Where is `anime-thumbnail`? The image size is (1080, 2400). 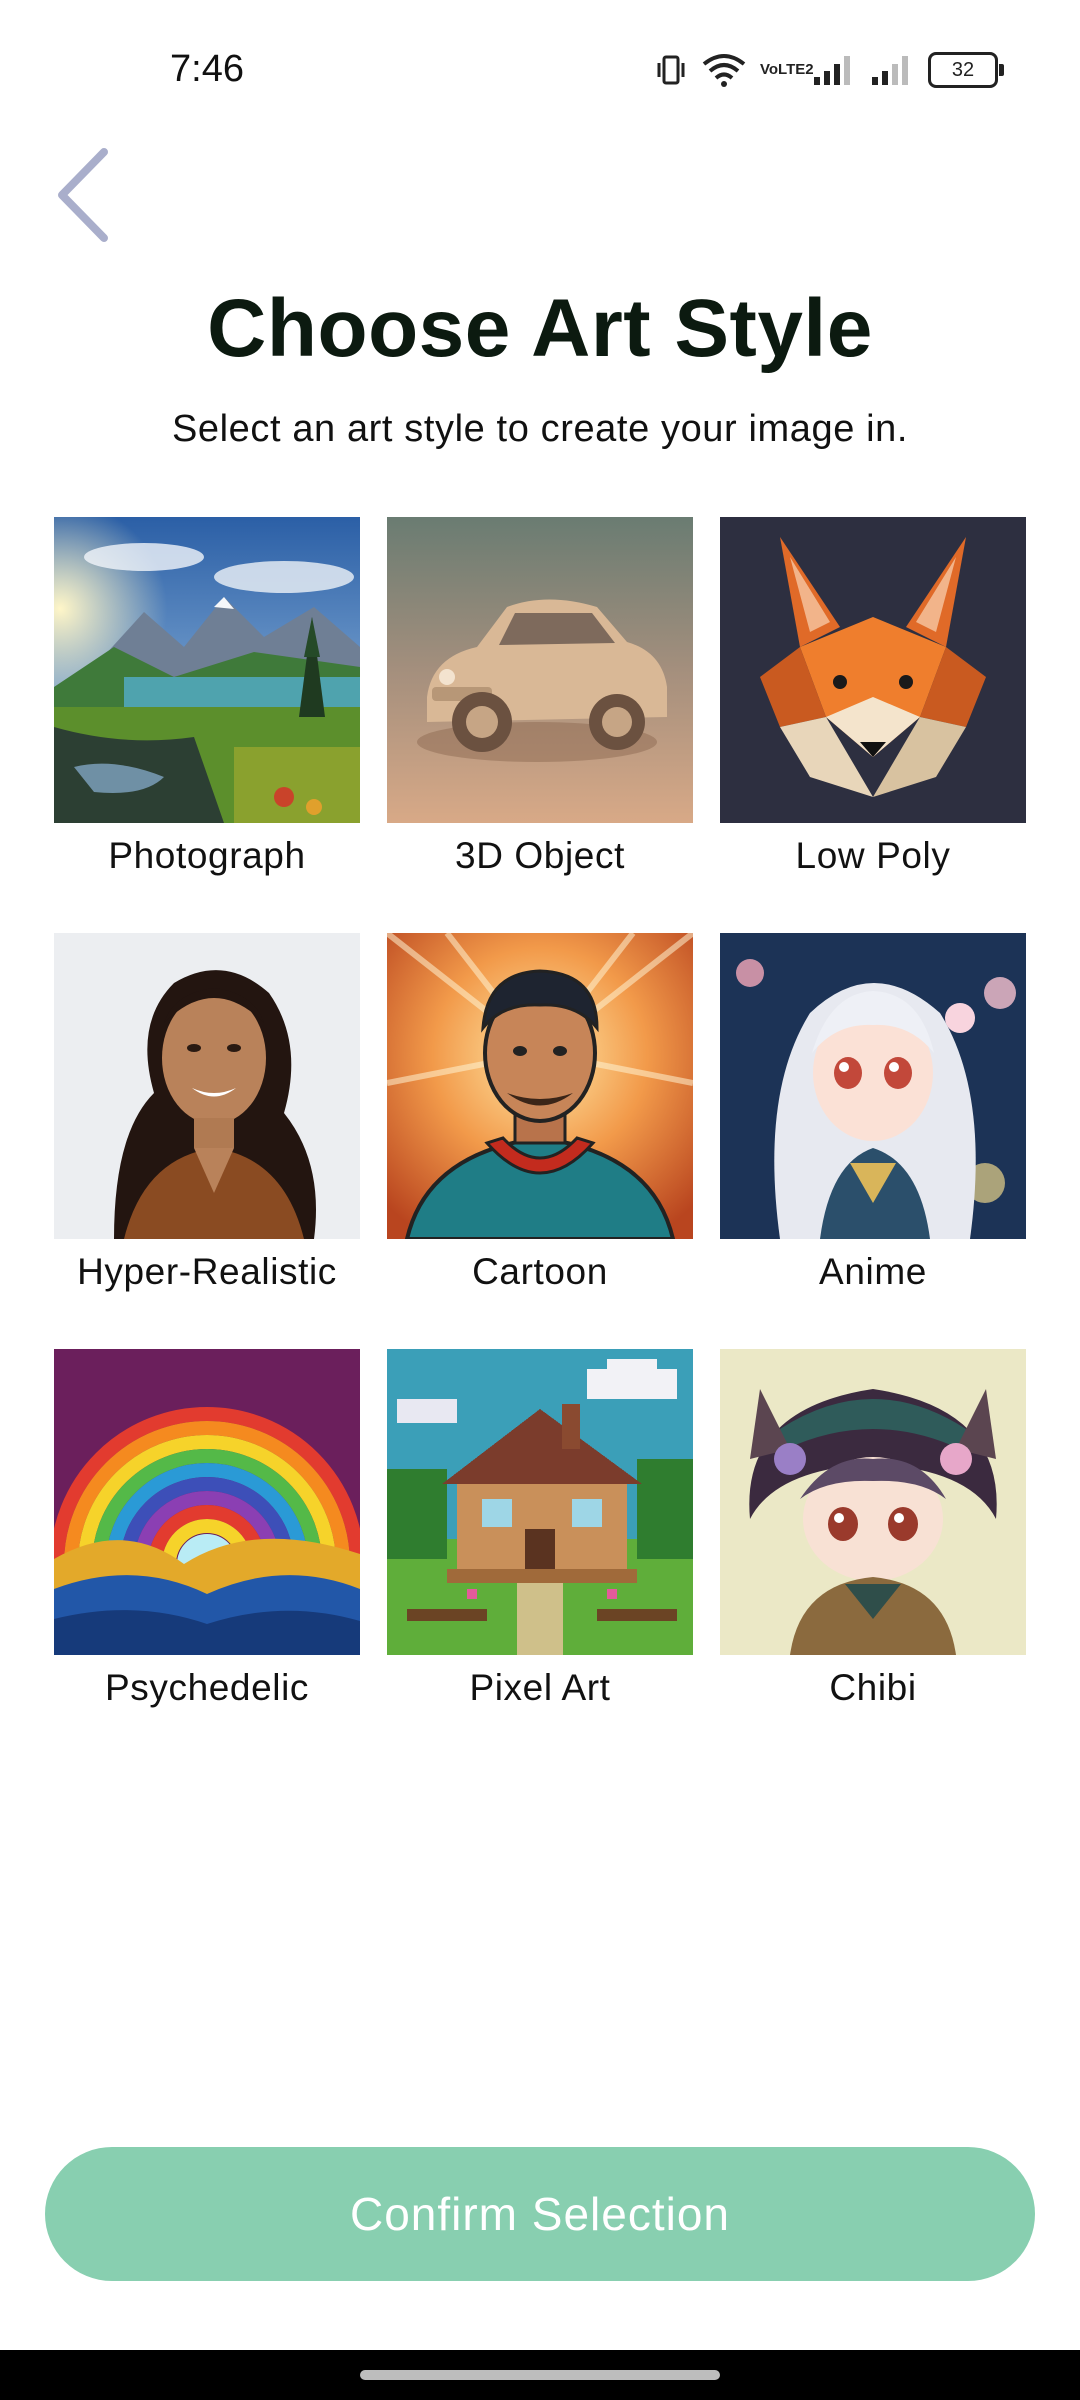
anime-thumbnail is located at coordinates (873, 1086).